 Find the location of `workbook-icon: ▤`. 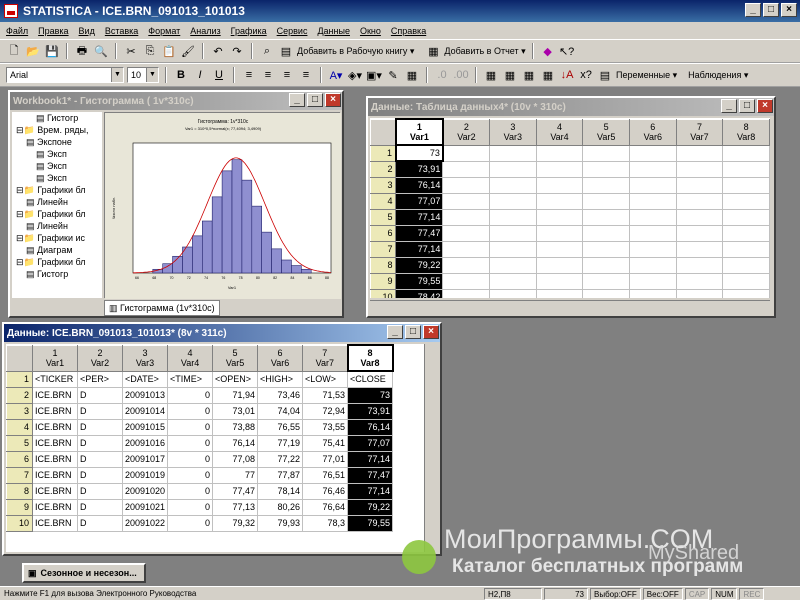

workbook-icon: ▤ is located at coordinates (286, 51).